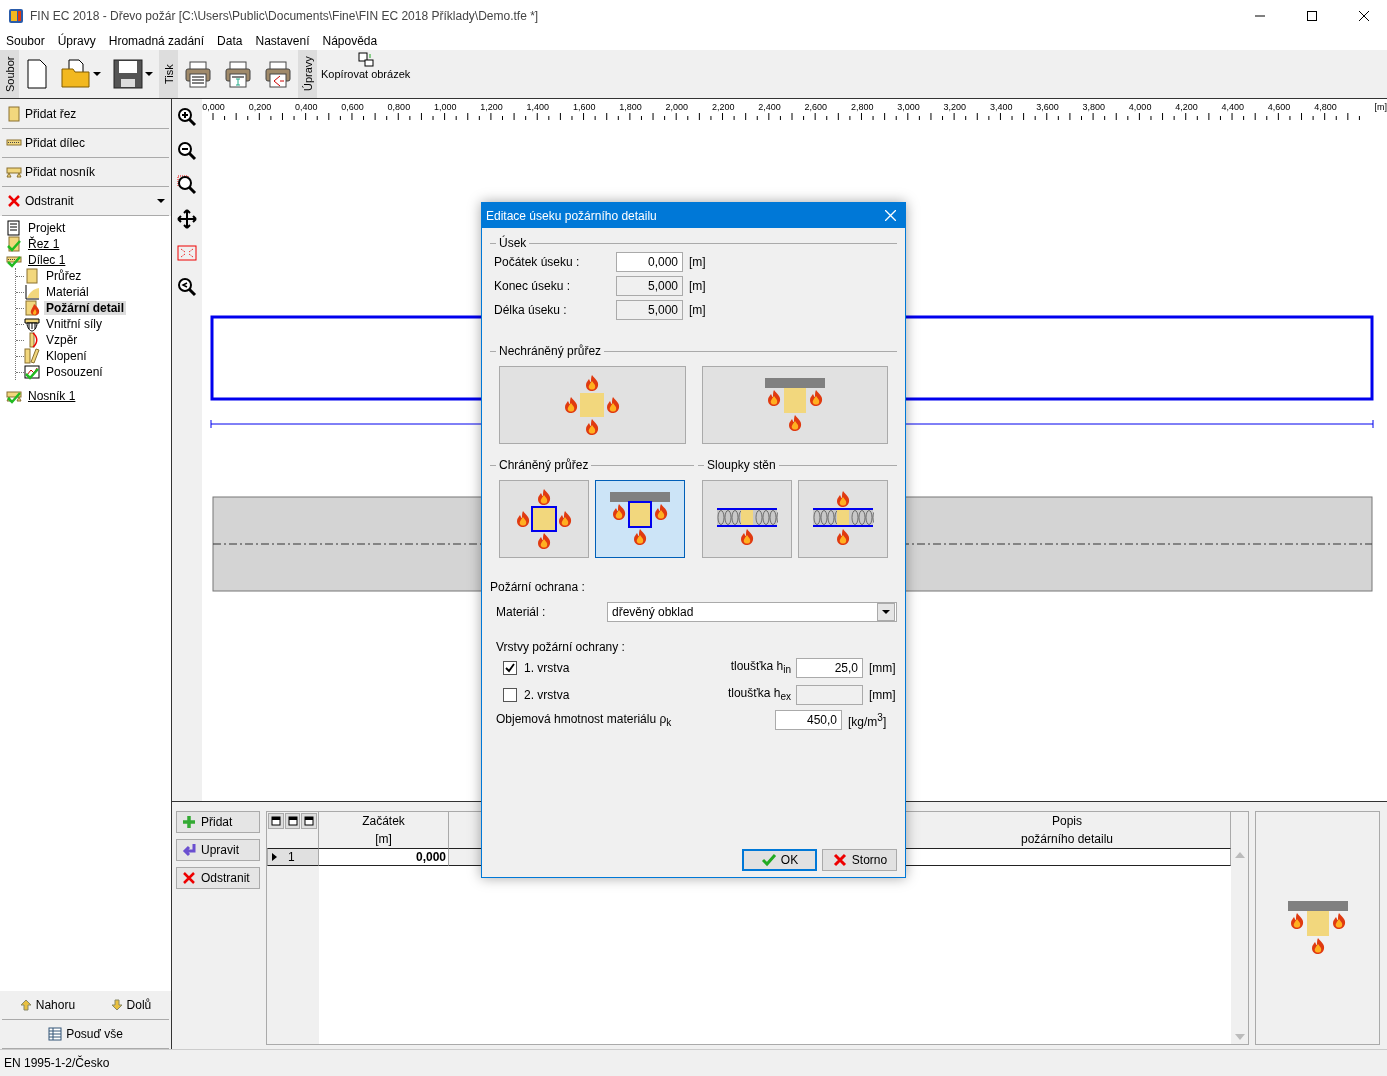 The image size is (1387, 1076). What do you see at coordinates (1067, 821) in the screenshot?
I see `column-header: Popis` at bounding box center [1067, 821].